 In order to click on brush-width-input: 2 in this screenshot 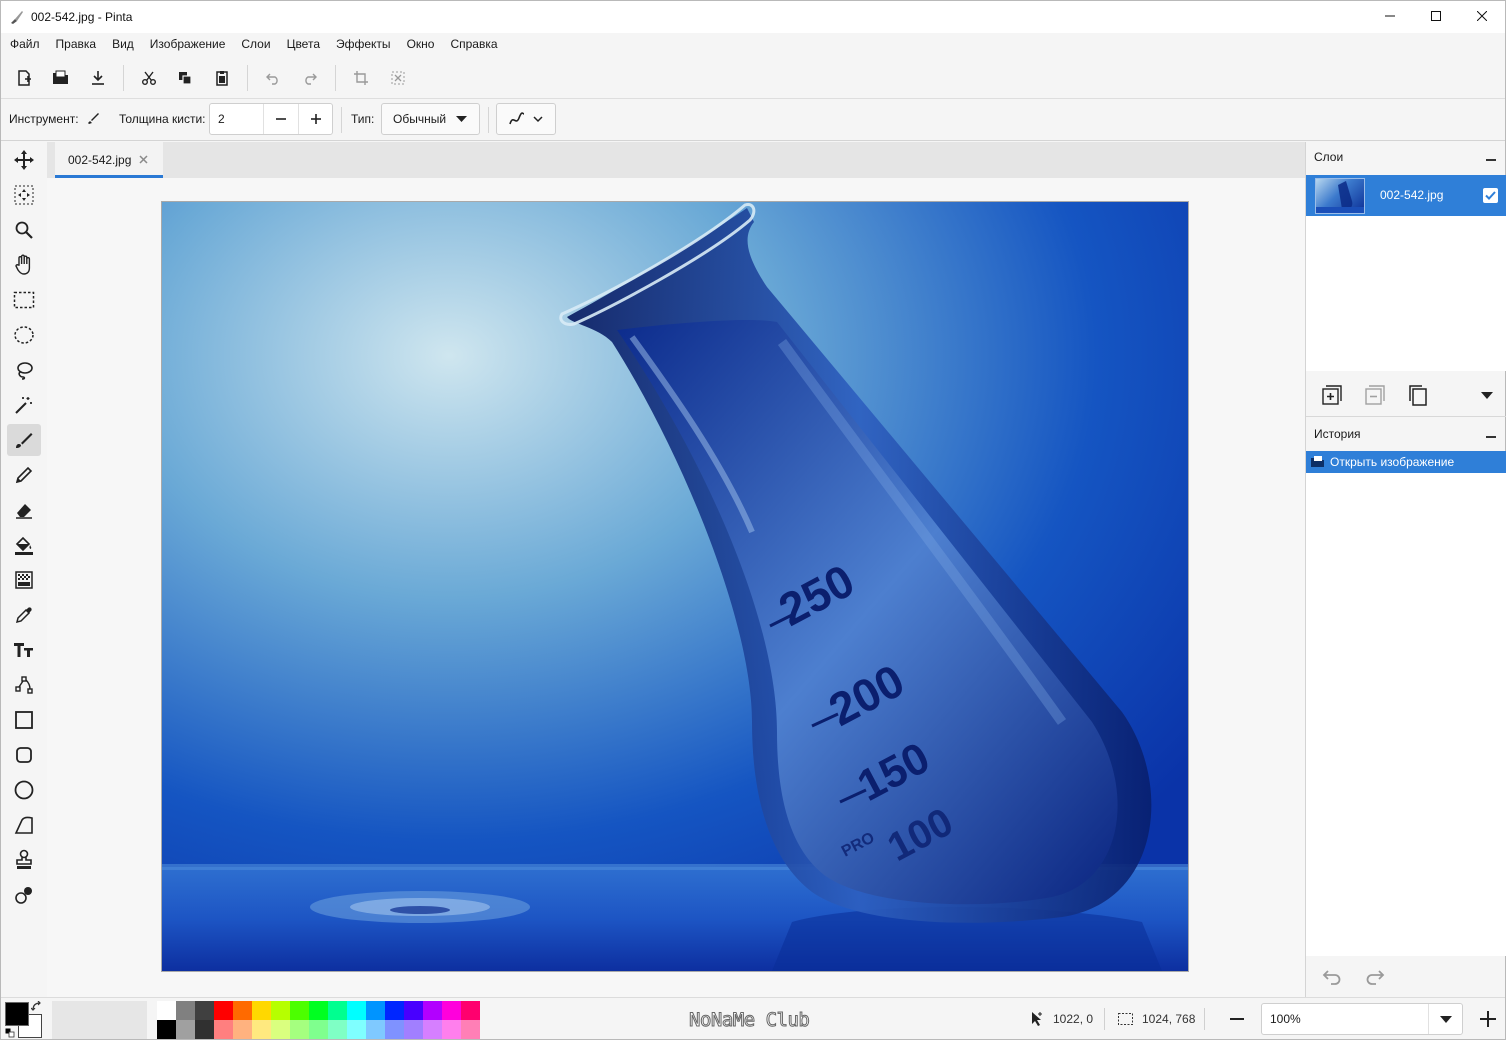, I will do `click(221, 119)`.